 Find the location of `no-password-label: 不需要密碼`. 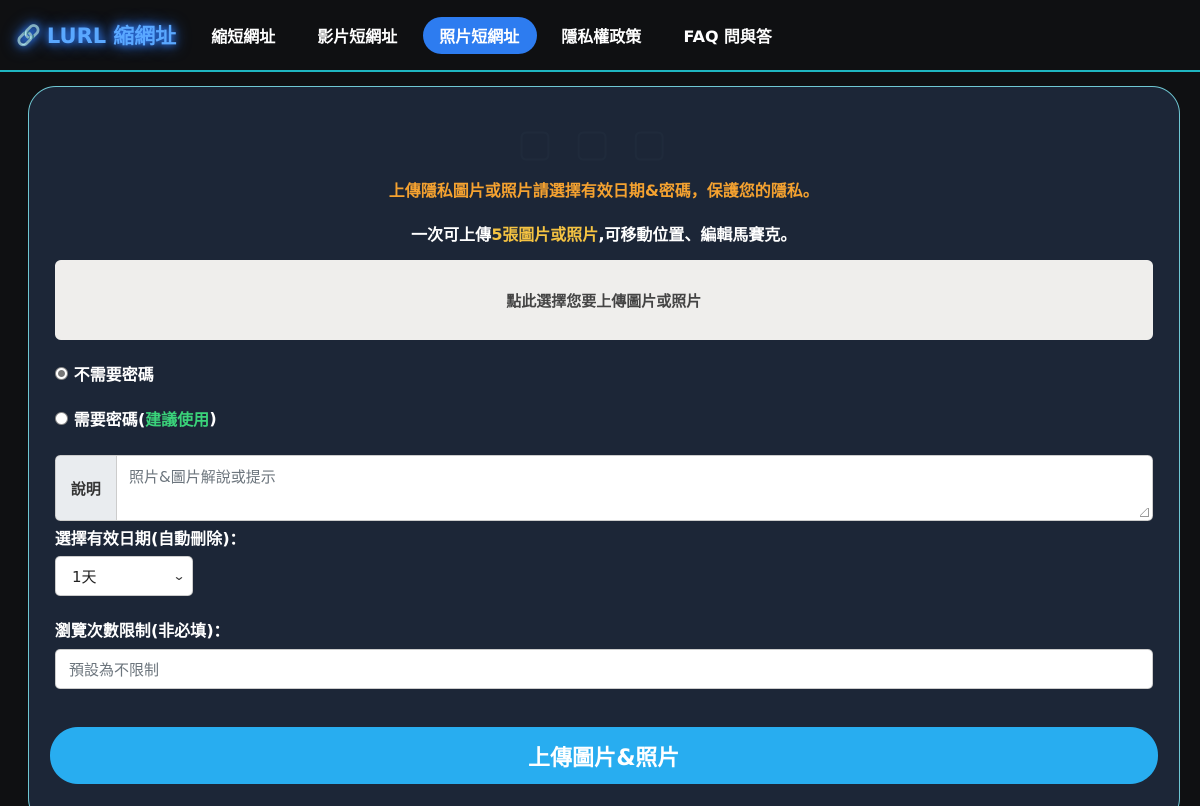

no-password-label: 不需要密碼 is located at coordinates (114, 374).